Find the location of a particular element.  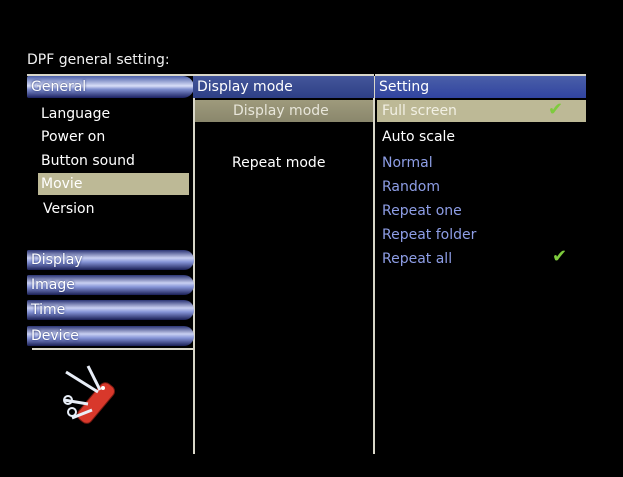

tab-image: Image is located at coordinates (110, 285).